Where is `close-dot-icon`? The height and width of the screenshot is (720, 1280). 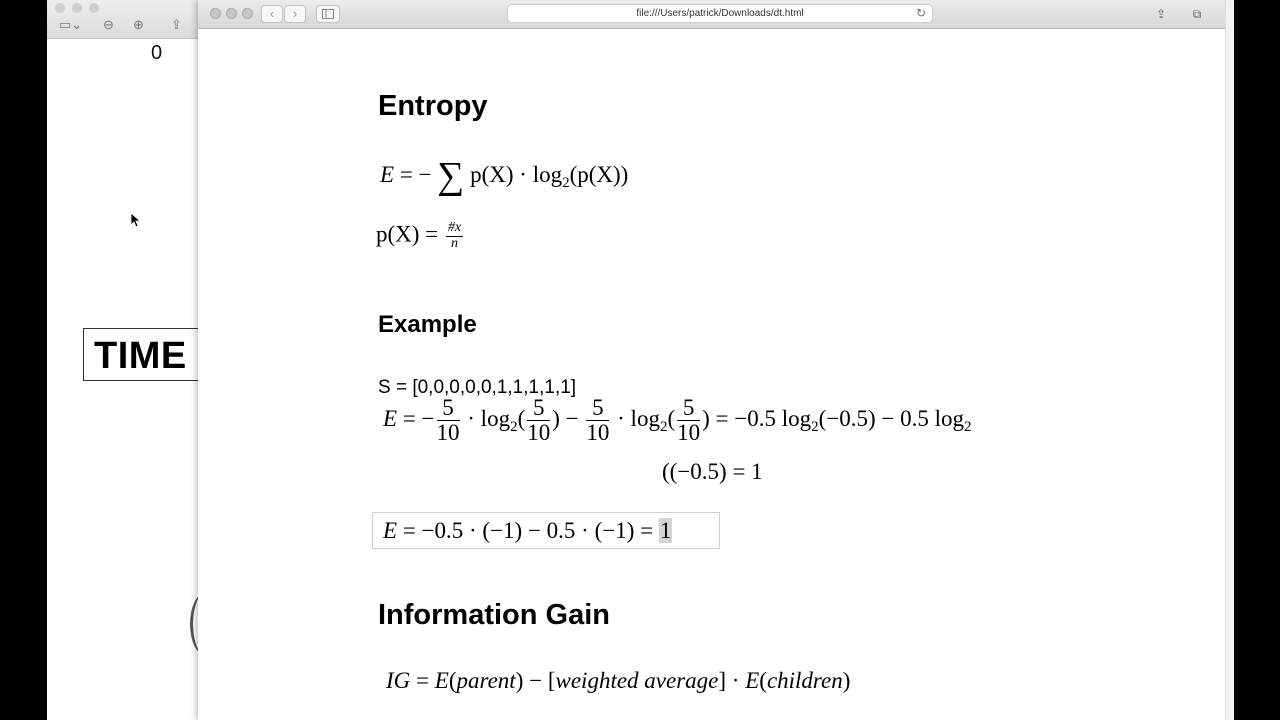
close-dot-icon is located at coordinates (60, 8).